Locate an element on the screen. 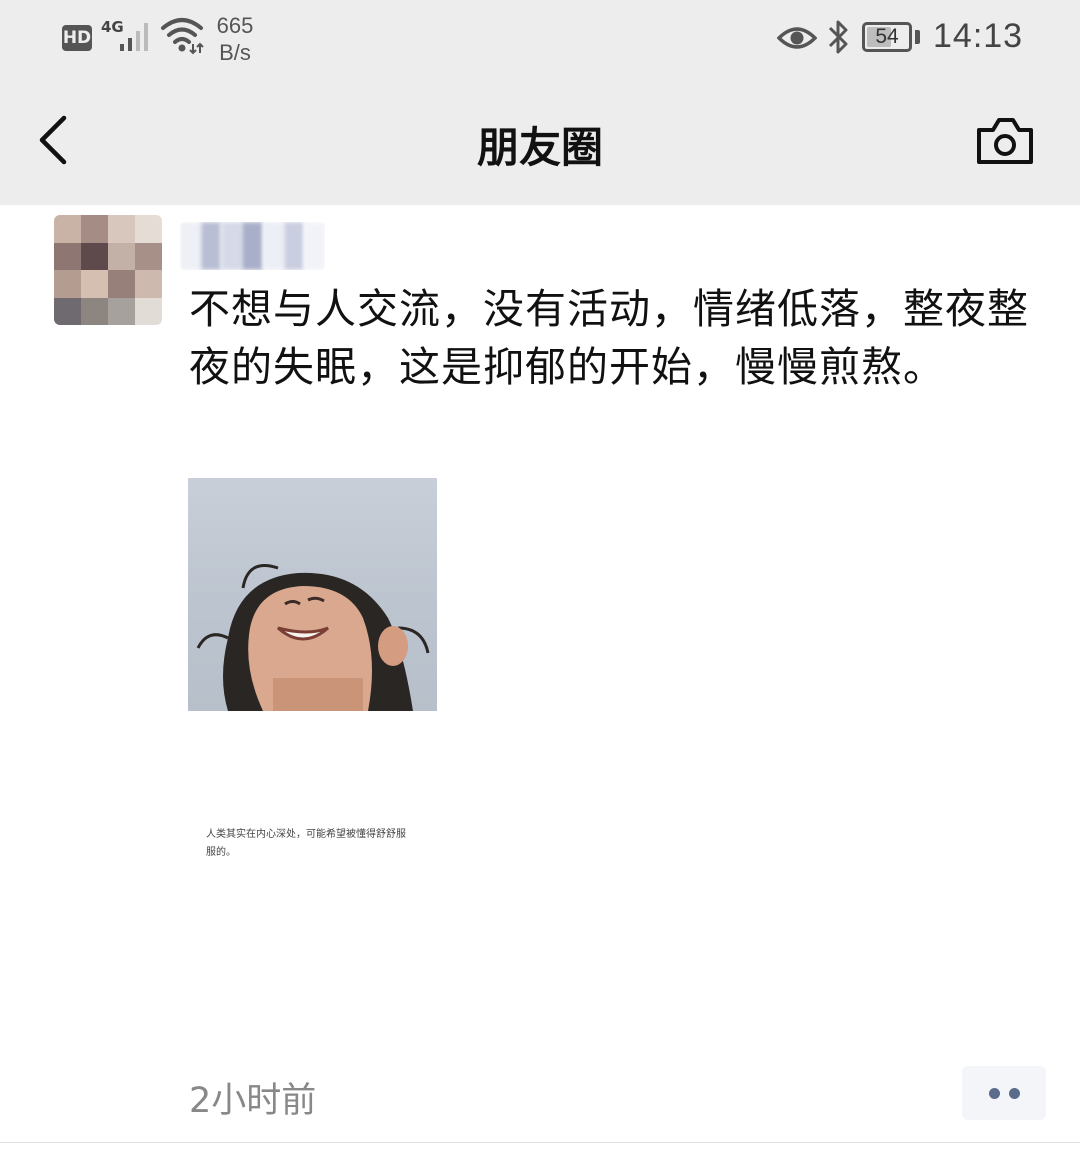  username-blurred is located at coordinates (252, 246).